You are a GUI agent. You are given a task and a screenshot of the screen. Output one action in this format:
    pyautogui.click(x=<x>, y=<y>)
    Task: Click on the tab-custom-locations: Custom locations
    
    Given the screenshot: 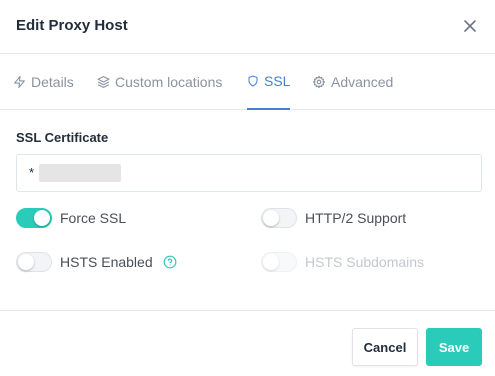 What is the action you would take?
    pyautogui.click(x=159, y=82)
    